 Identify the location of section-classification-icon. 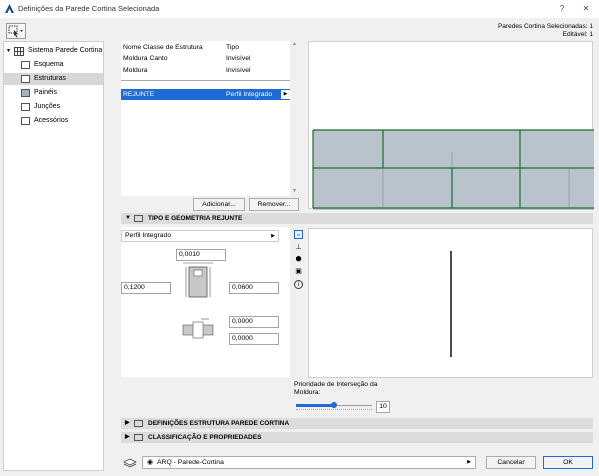
(138, 437).